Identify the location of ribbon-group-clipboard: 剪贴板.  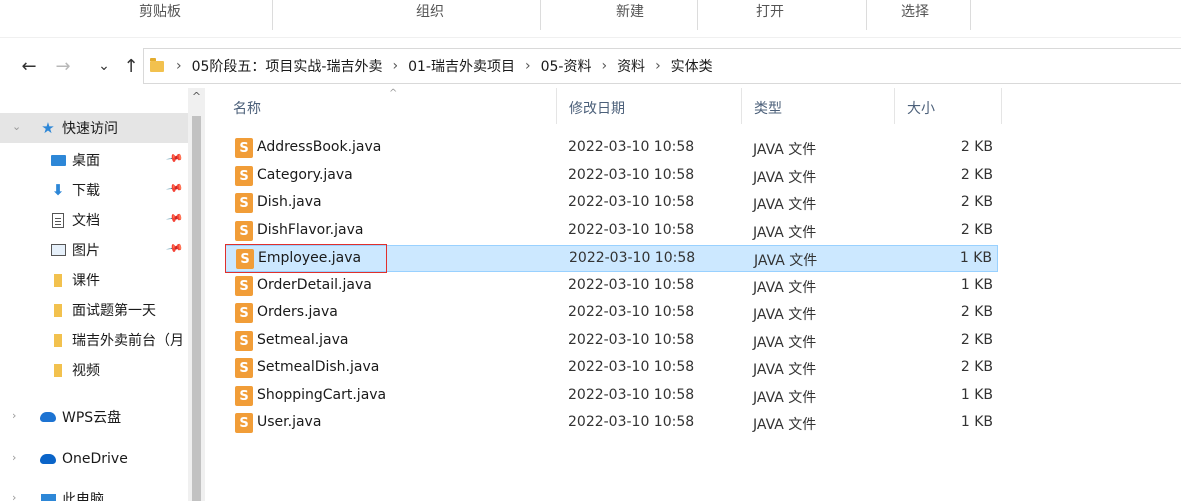
(160, 12).